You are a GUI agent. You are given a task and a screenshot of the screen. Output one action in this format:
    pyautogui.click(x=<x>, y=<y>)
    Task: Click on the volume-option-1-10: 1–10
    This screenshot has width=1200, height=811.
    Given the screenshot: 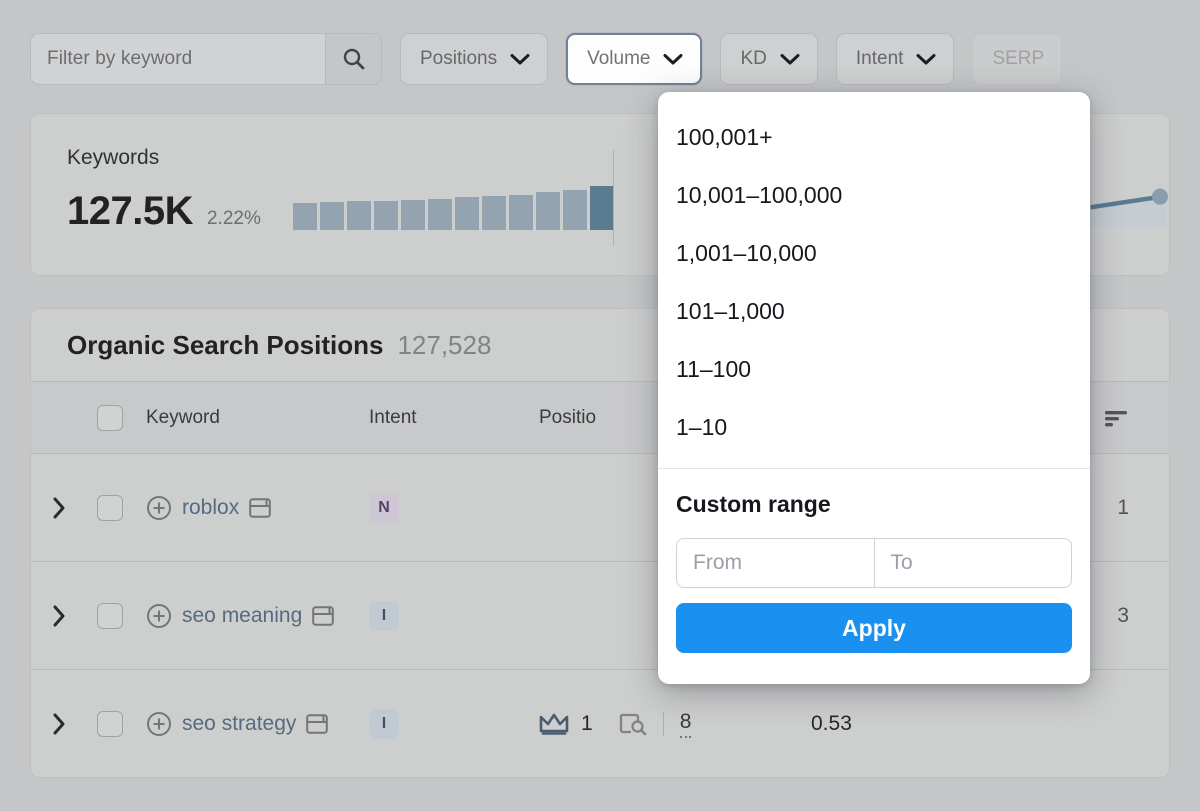 What is the action you would take?
    pyautogui.click(x=874, y=427)
    